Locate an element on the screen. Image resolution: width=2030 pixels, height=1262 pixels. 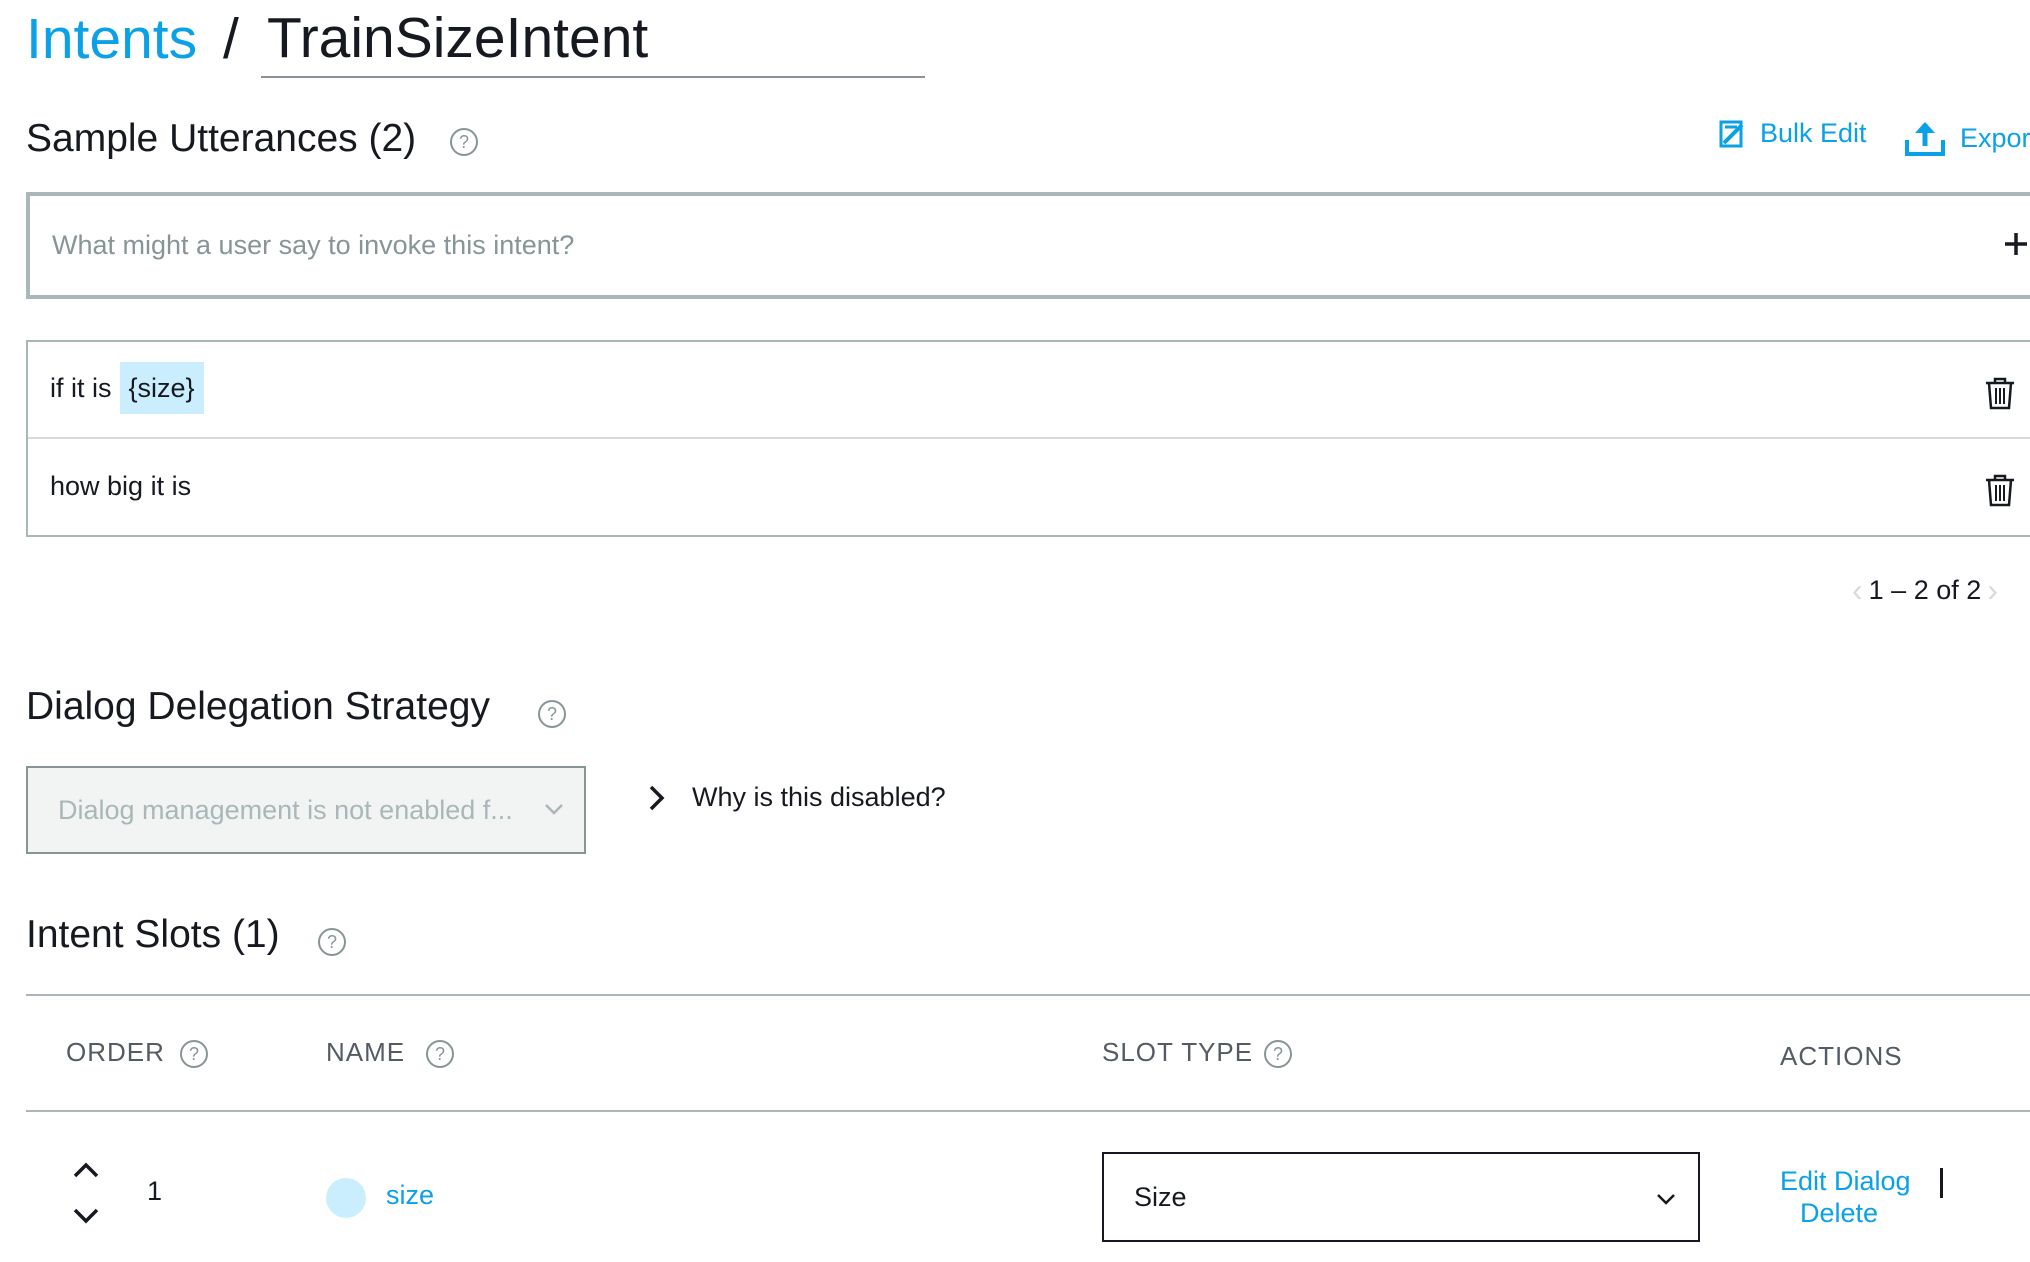
chevron-right-icon is located at coordinates (657, 797).